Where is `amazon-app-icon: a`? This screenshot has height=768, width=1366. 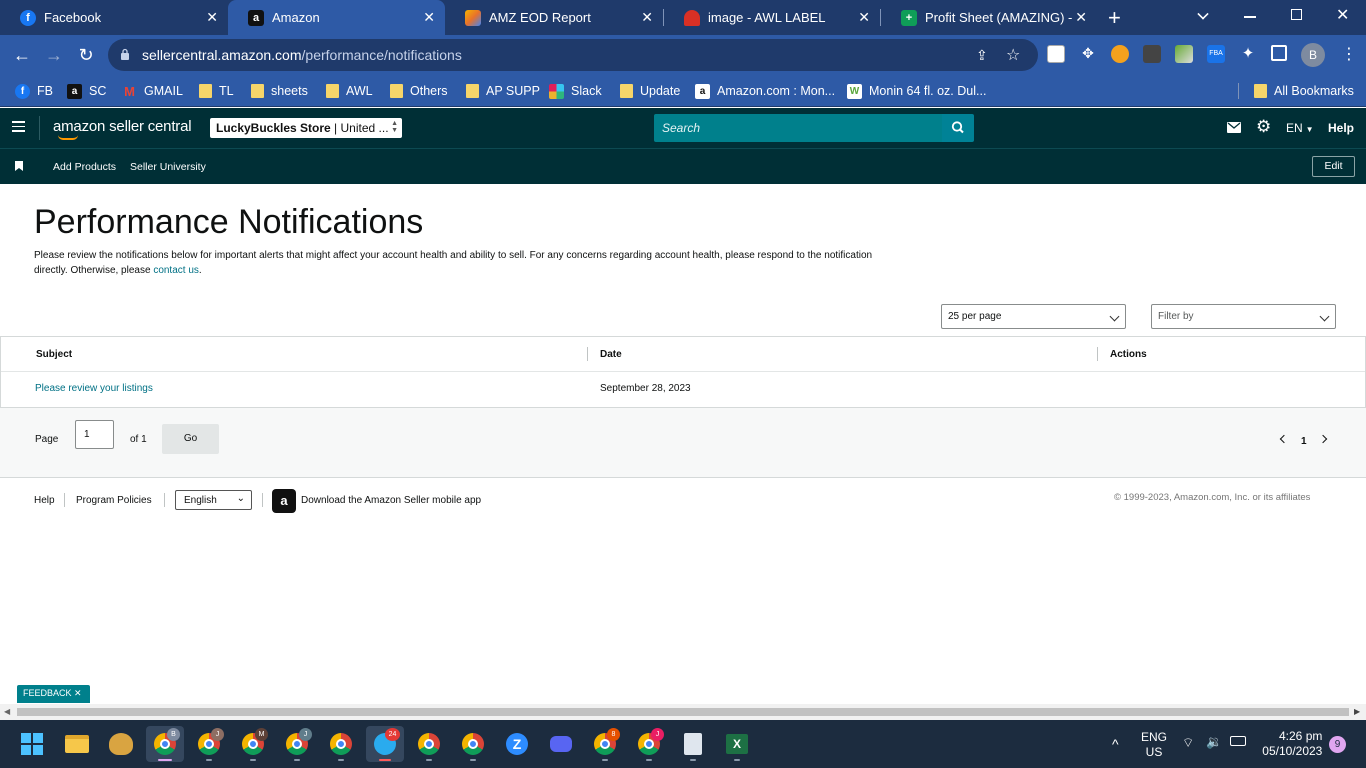
amazon-app-icon: a is located at coordinates (284, 501).